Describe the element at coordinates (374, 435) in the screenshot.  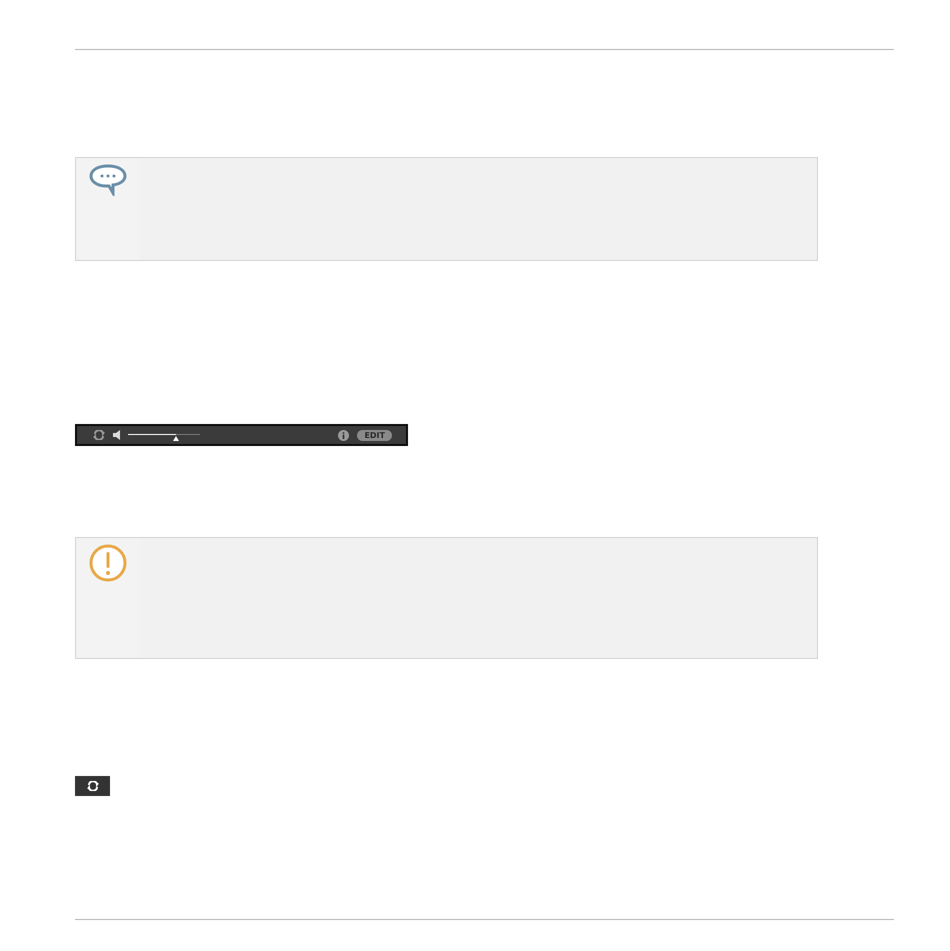
I see `edit-button: EDIT` at that location.